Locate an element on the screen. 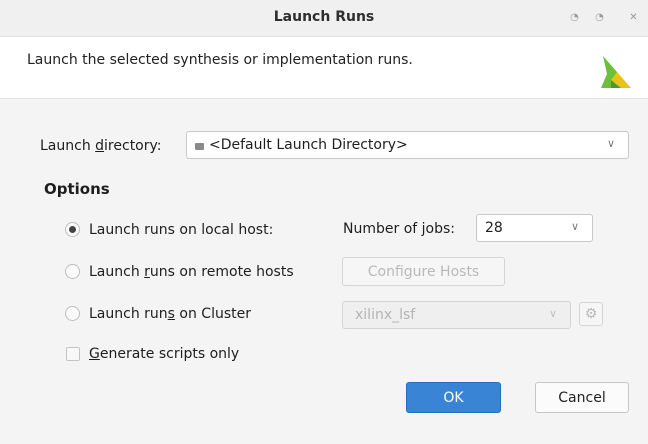 Image resolution: width=648 pixels, height=444 pixels. cluster-value: xilinx_lsf is located at coordinates (385, 315).